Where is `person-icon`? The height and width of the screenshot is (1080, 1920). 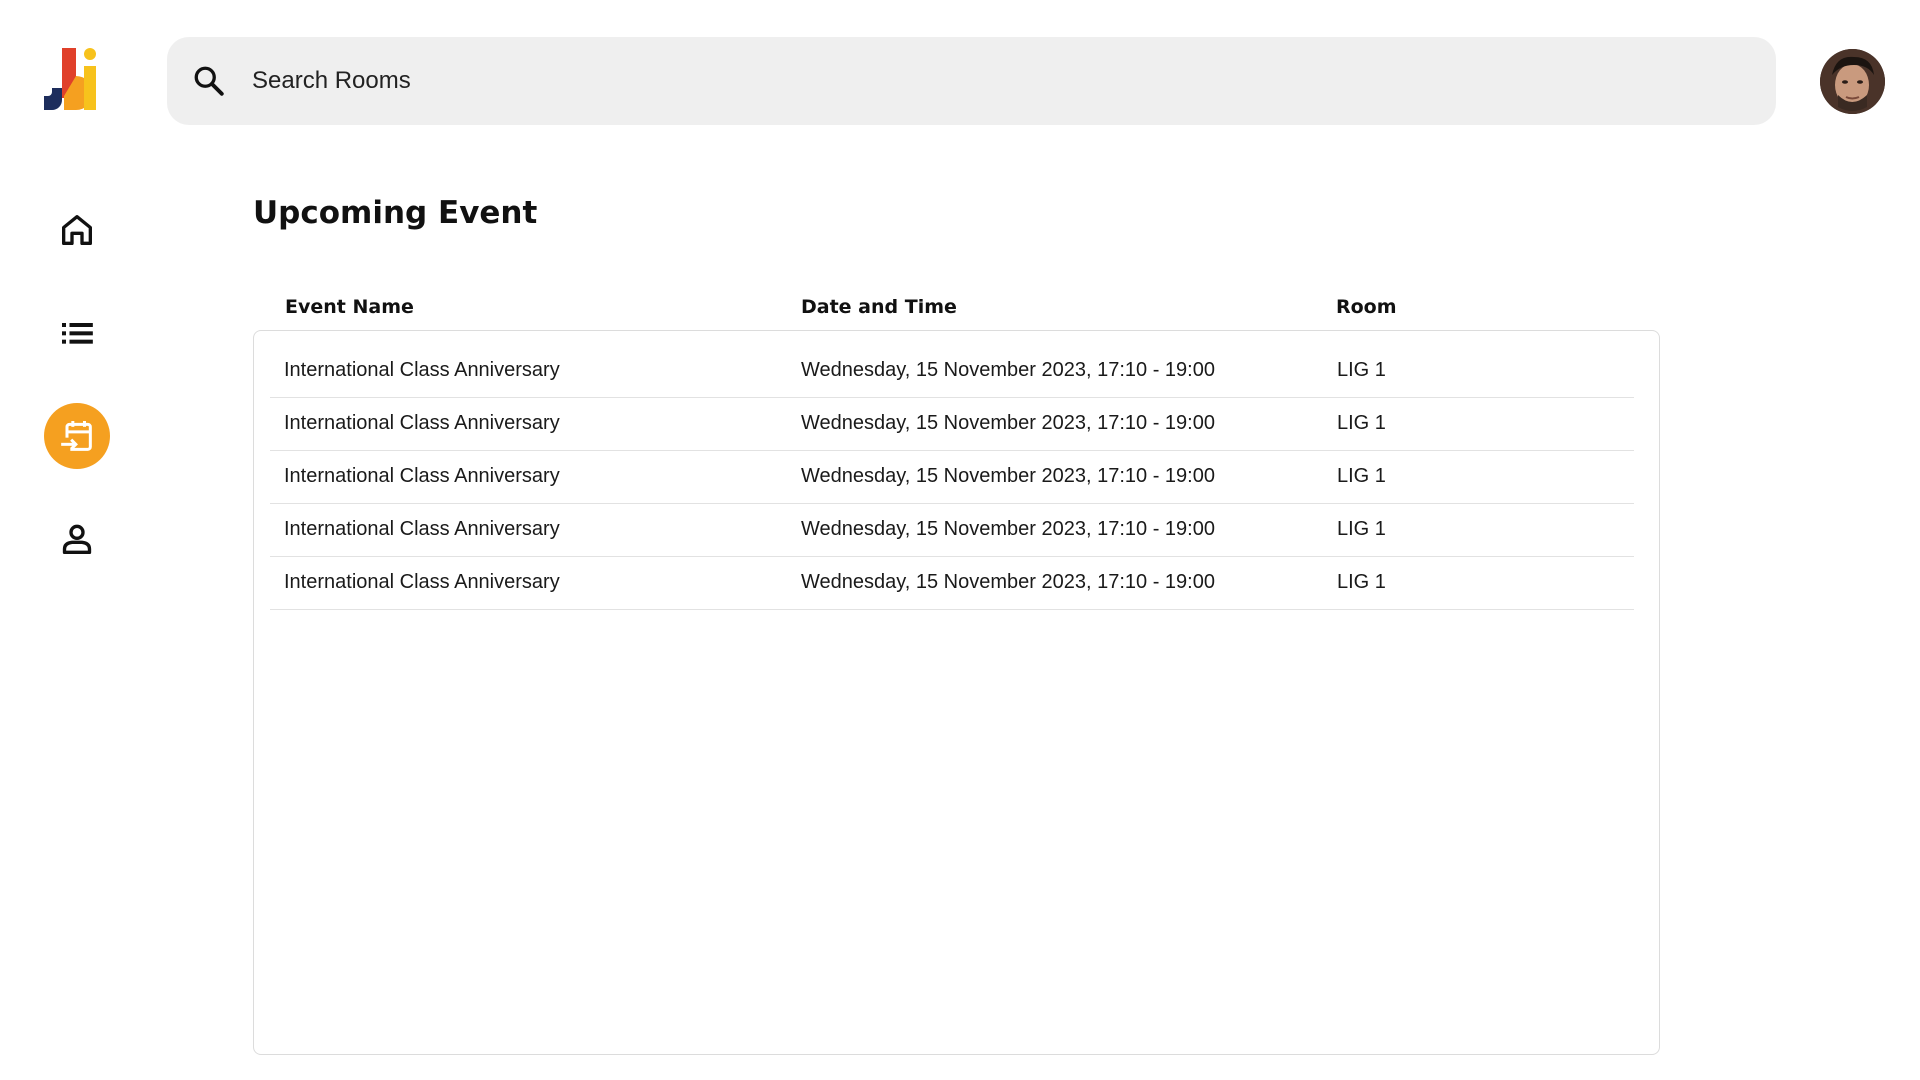 person-icon is located at coordinates (77, 539).